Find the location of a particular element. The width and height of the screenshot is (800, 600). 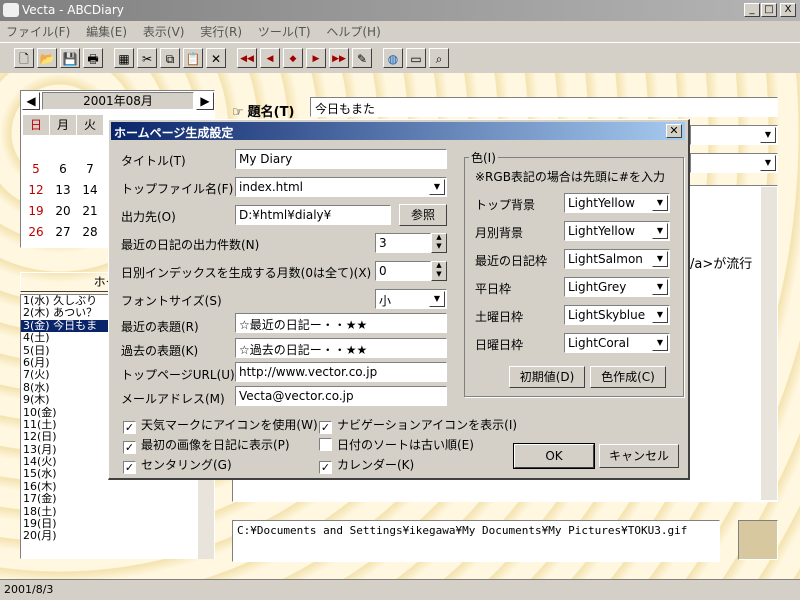

window-title: Vecta - ABCDiary is located at coordinates (73, 10).